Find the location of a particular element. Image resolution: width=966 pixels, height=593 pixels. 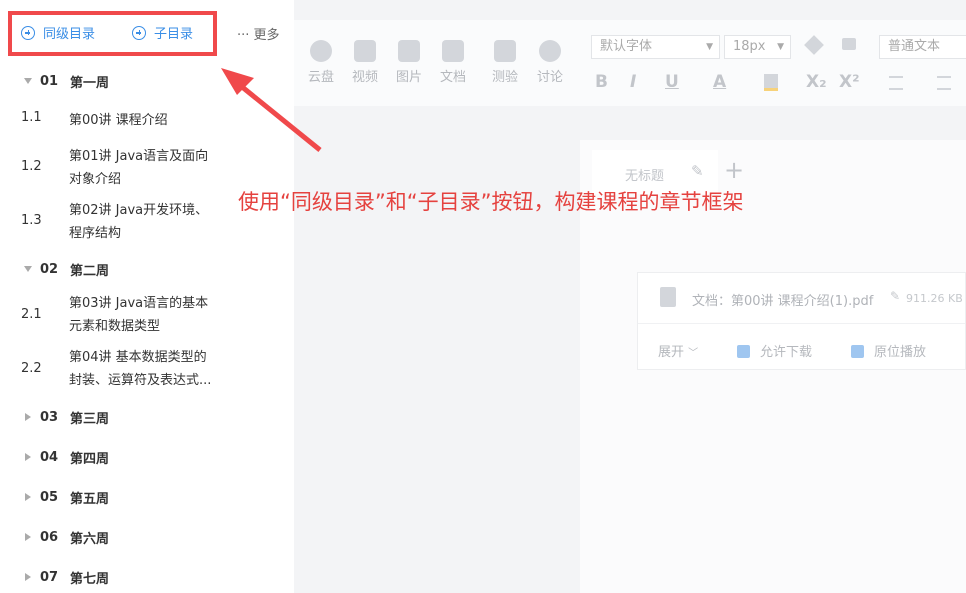

annotation-arrow is located at coordinates (271, 110).